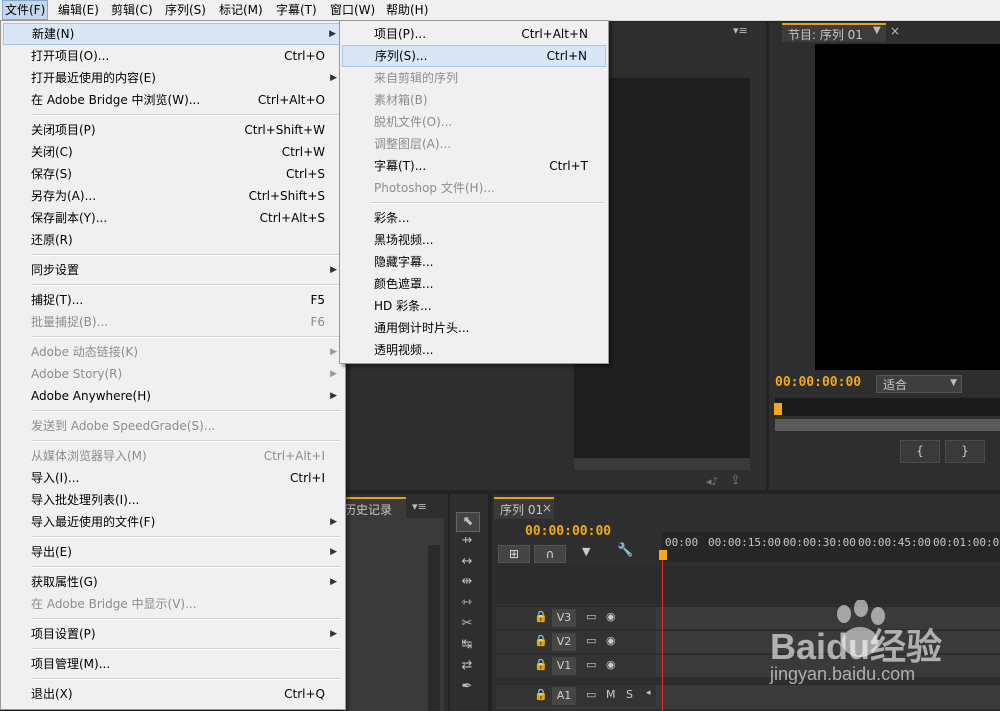  What do you see at coordinates (887, 407) in the screenshot?
I see `program-mini-timeline` at bounding box center [887, 407].